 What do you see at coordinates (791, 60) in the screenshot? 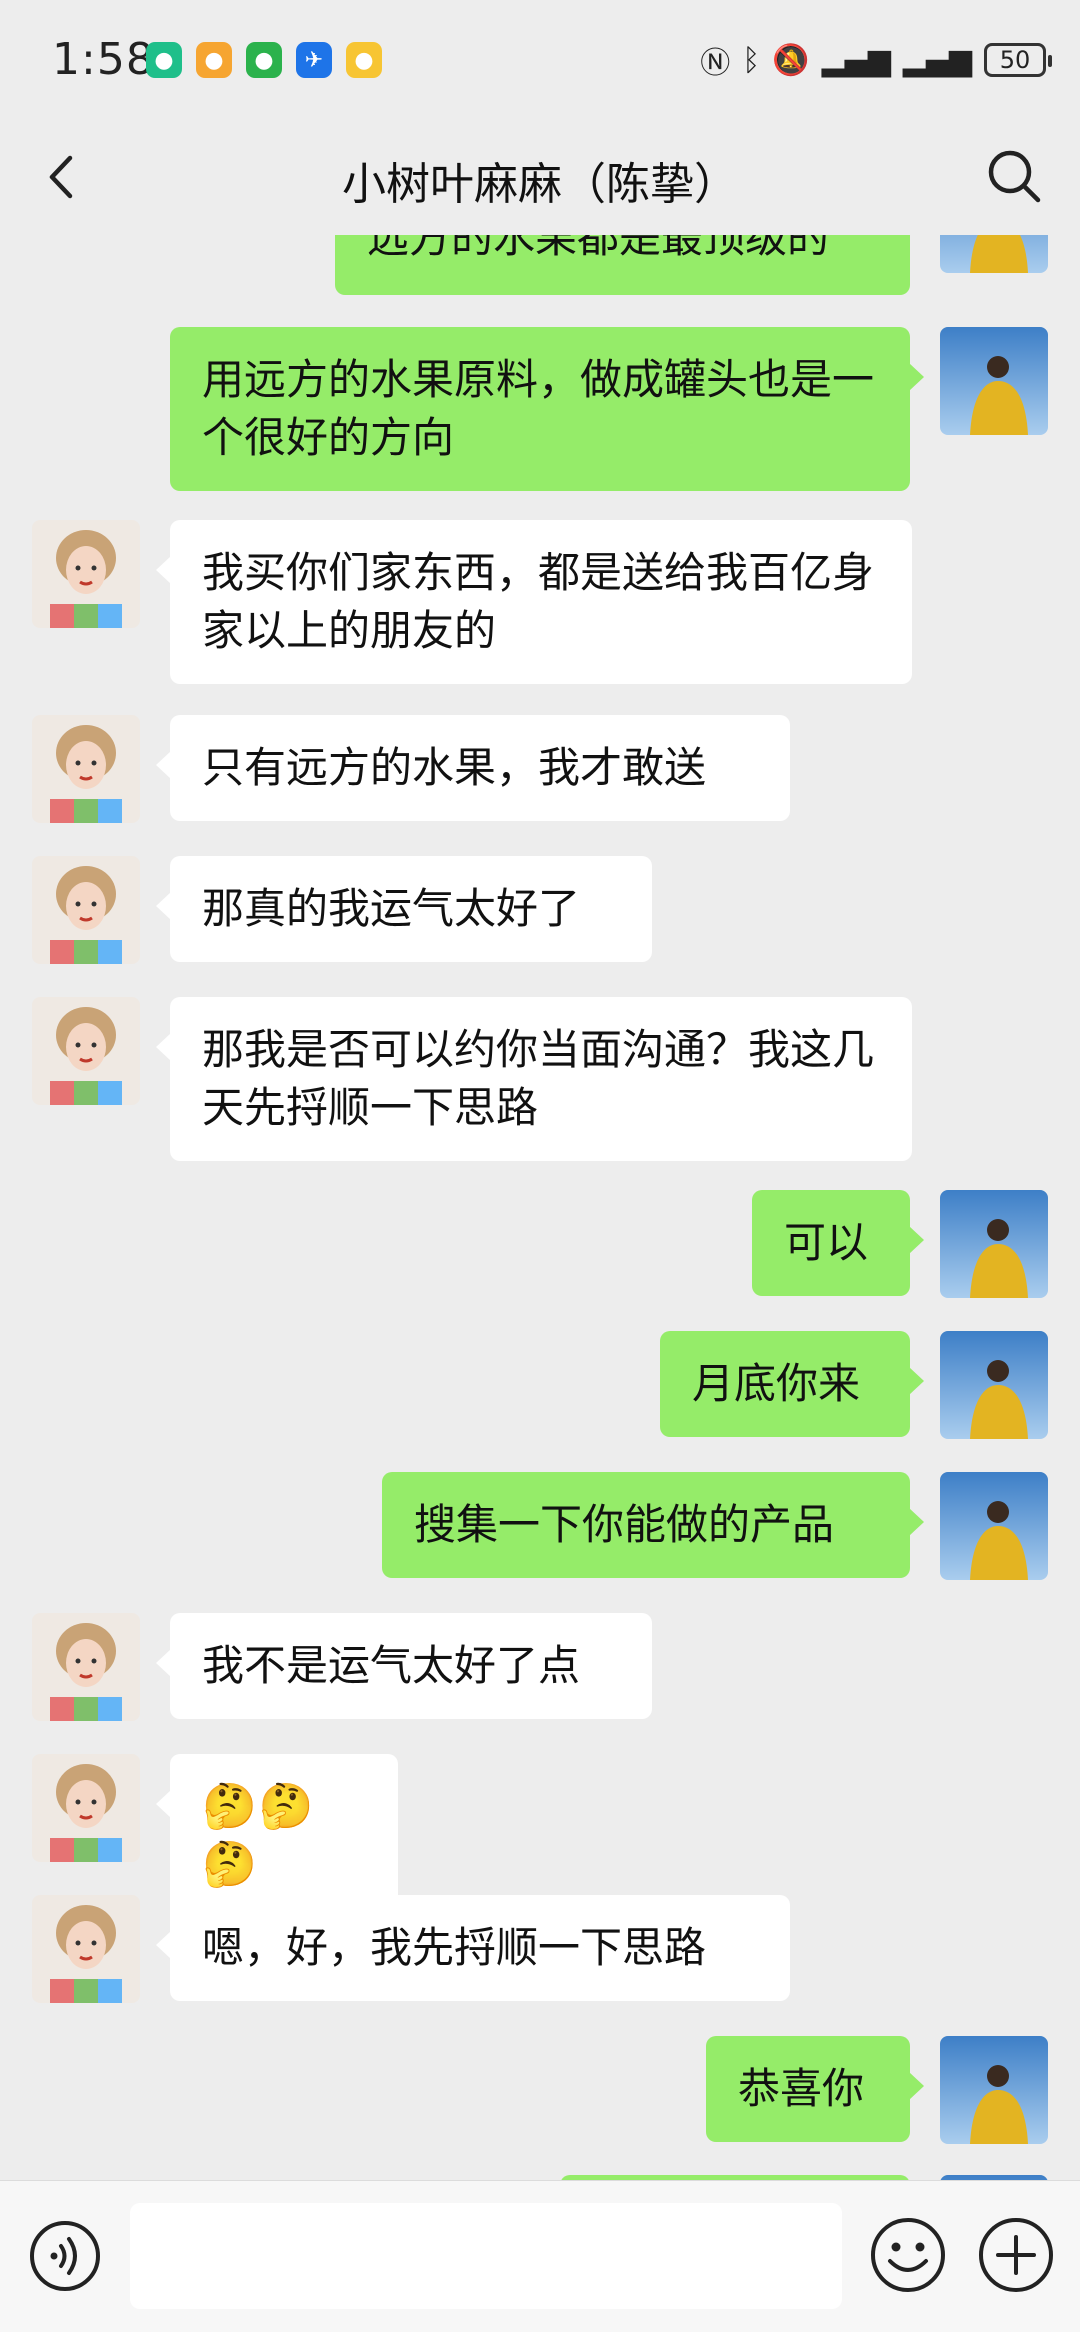
I see `mute-icon: 🔕` at bounding box center [791, 60].